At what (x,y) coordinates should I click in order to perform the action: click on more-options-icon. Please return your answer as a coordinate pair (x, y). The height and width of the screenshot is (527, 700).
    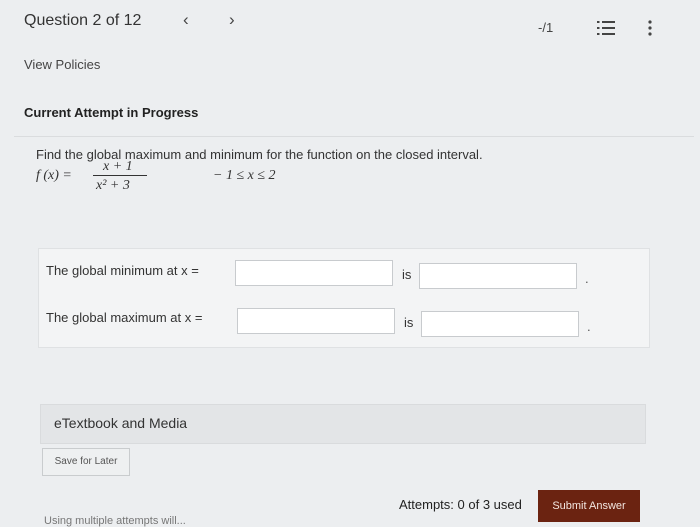
    Looking at the image, I should click on (650, 28).